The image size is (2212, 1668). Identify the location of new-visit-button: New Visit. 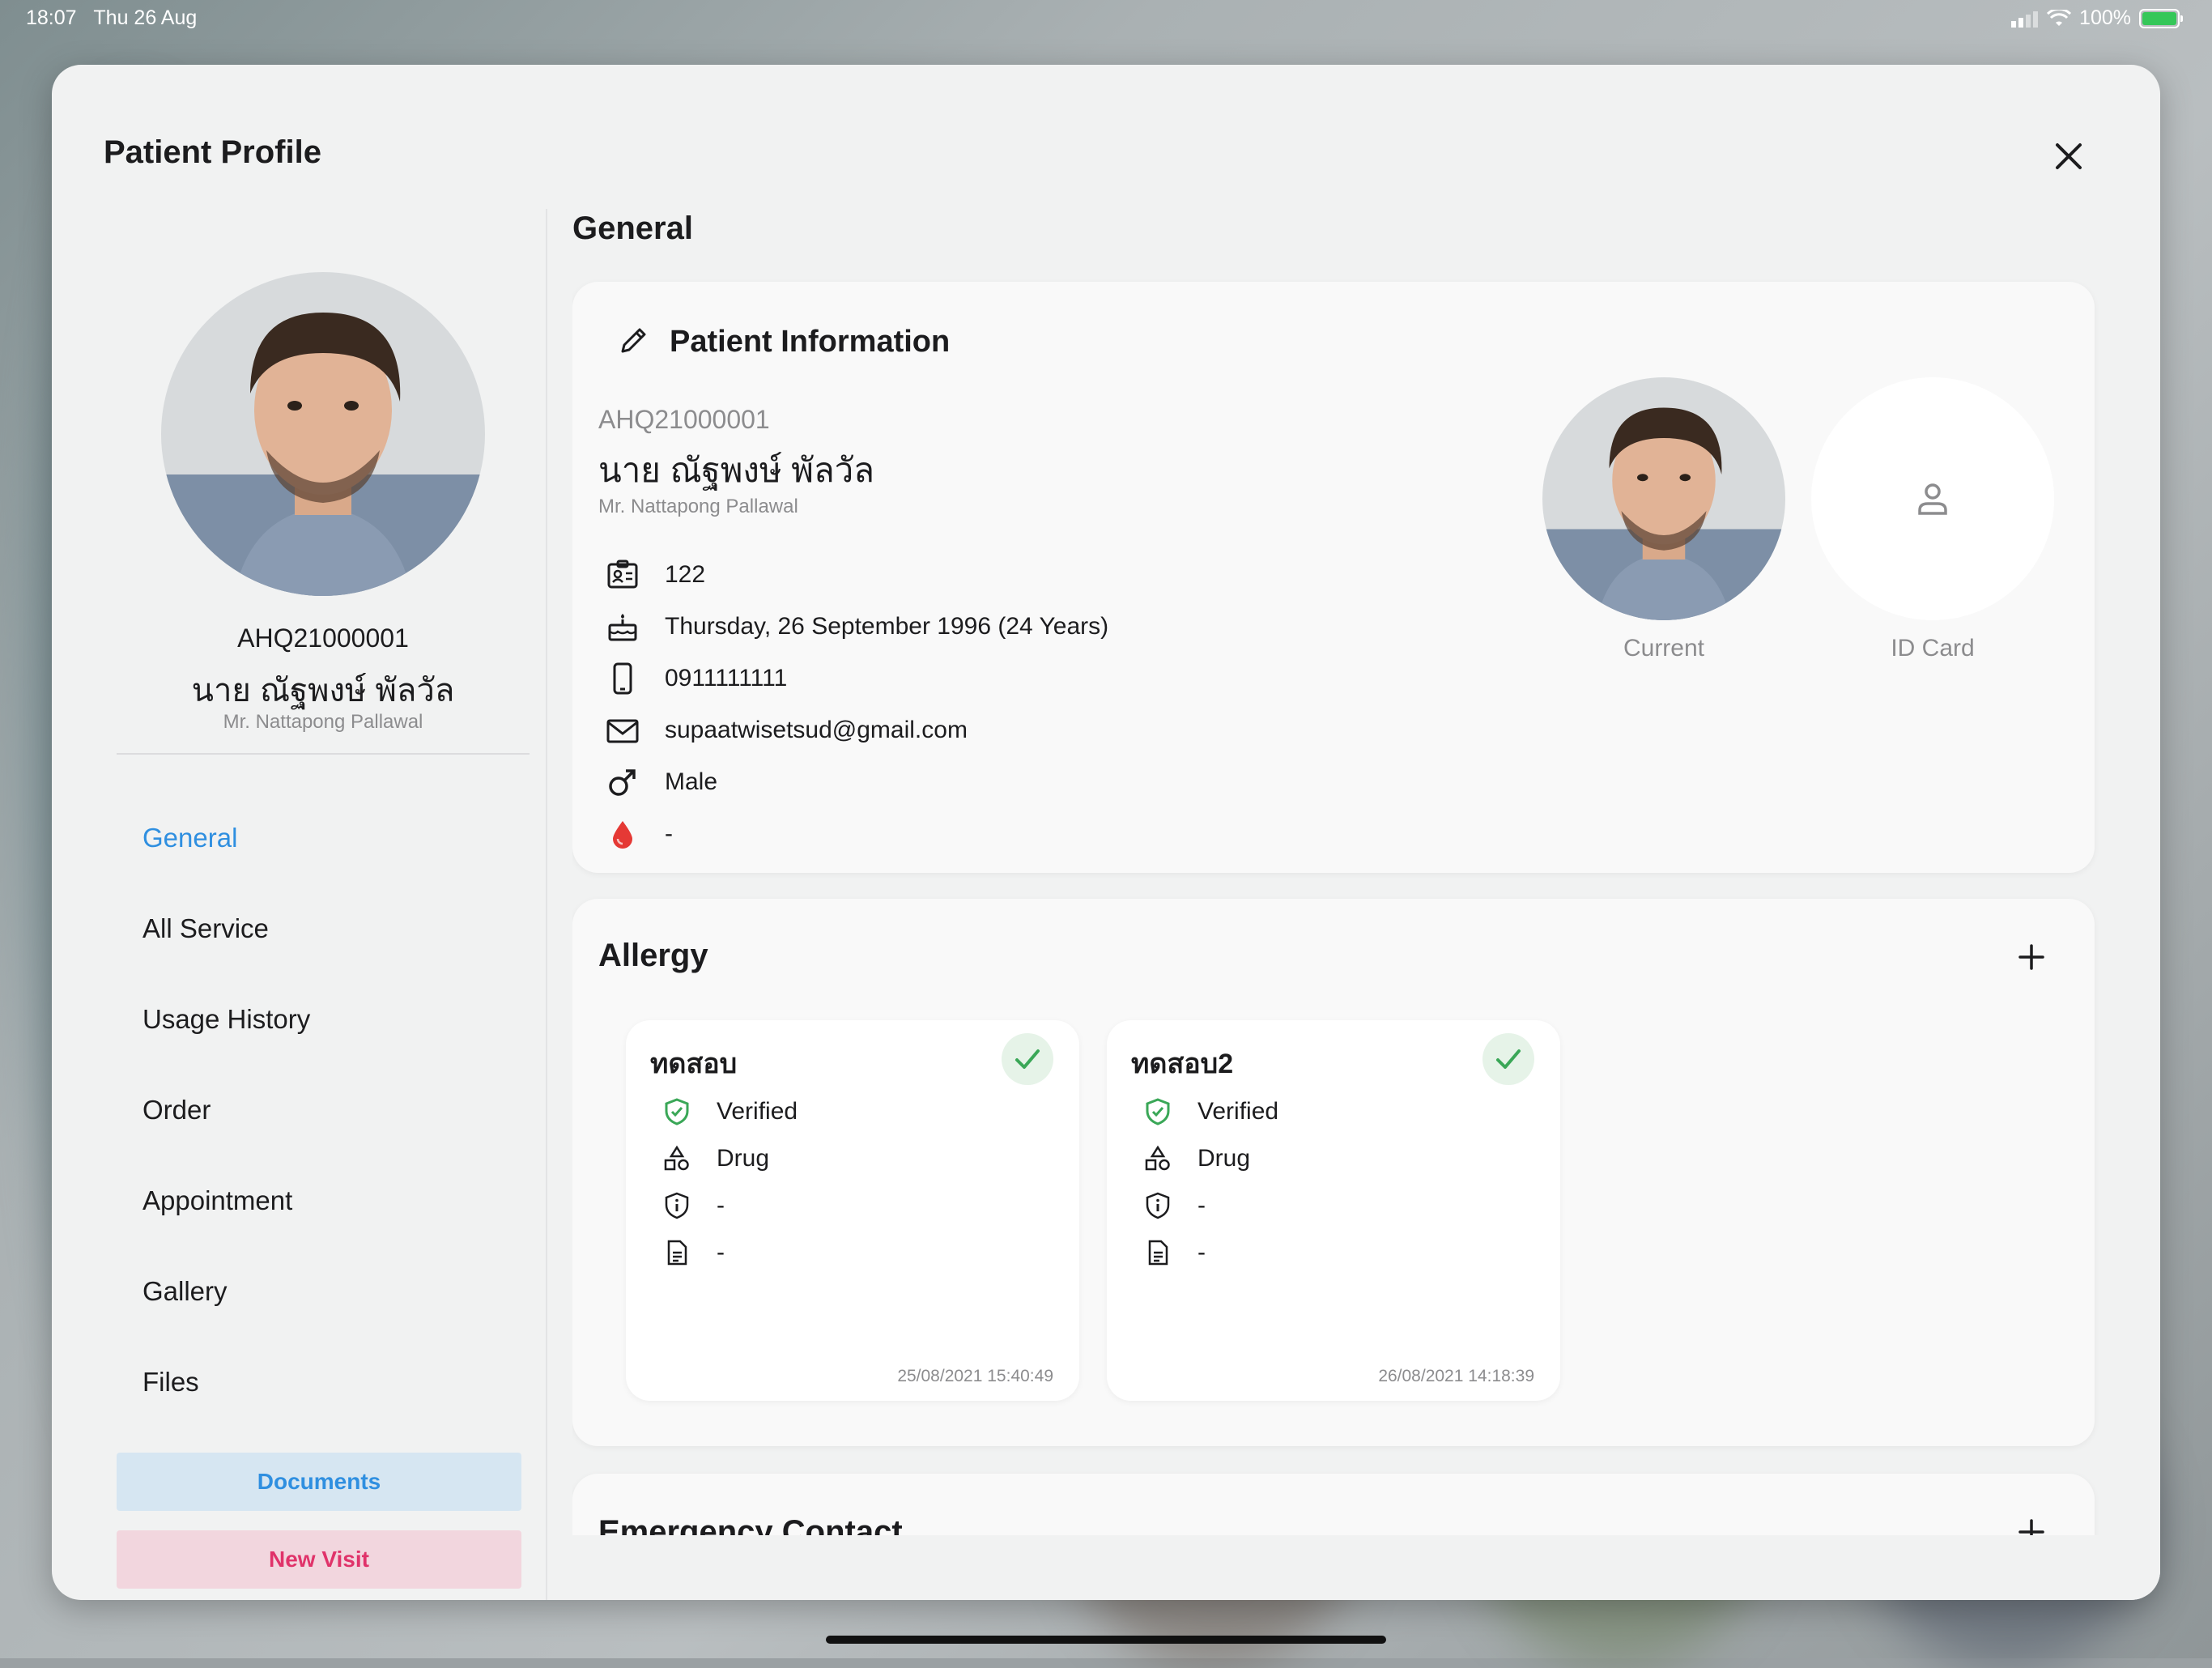
(319, 1560).